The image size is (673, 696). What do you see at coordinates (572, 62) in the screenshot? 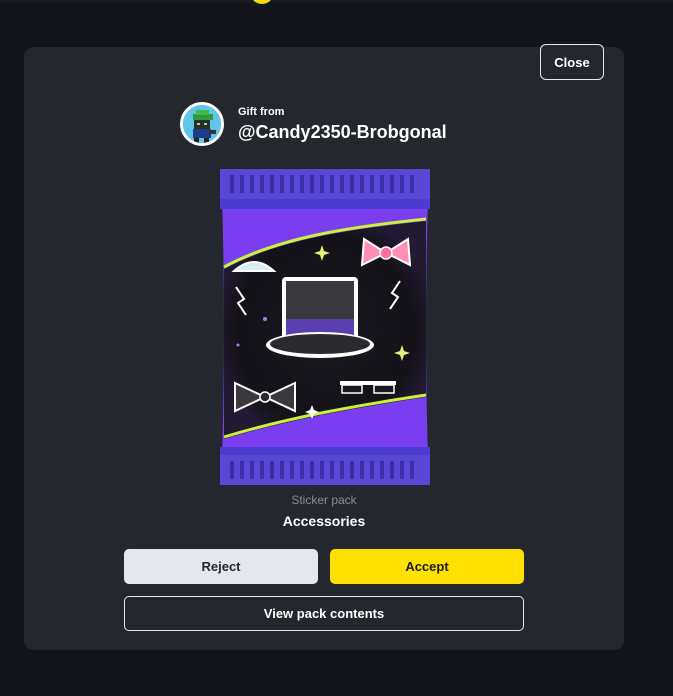
I see `close-button: Close` at bounding box center [572, 62].